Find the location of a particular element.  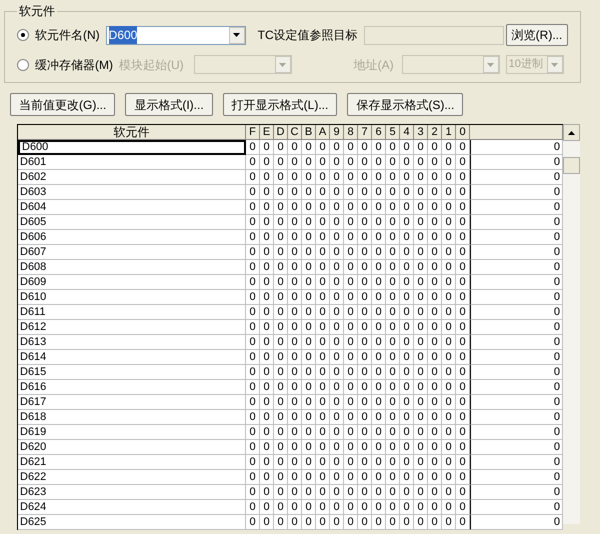

device-cell: D618 is located at coordinates (132, 417).